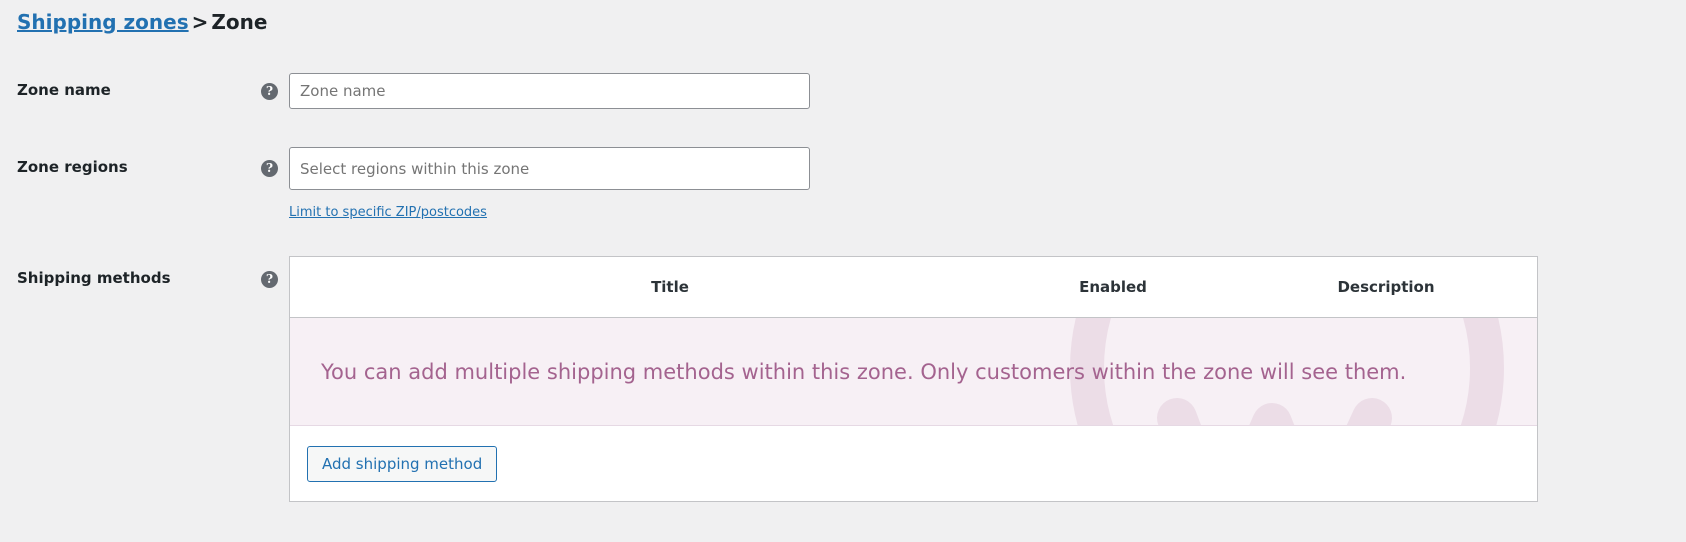 The image size is (1686, 542). I want to click on zone-regions-placeholder: Select regions within this zone, so click(415, 168).